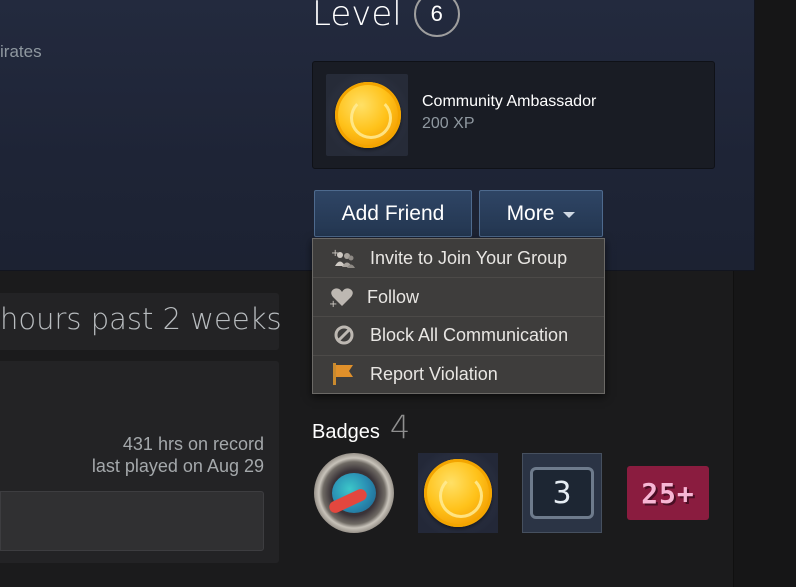 This screenshot has height=587, width=796. I want to click on chevron-down-icon, so click(569, 215).